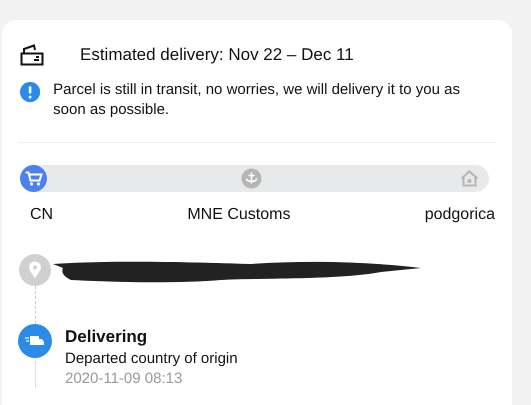 Image resolution: width=531 pixels, height=405 pixels. Describe the element at coordinates (257, 100) in the screenshot. I see `transit-notice: Parcel is still in transit, no worries, we will delivery it to you as soon as possible.` at that location.